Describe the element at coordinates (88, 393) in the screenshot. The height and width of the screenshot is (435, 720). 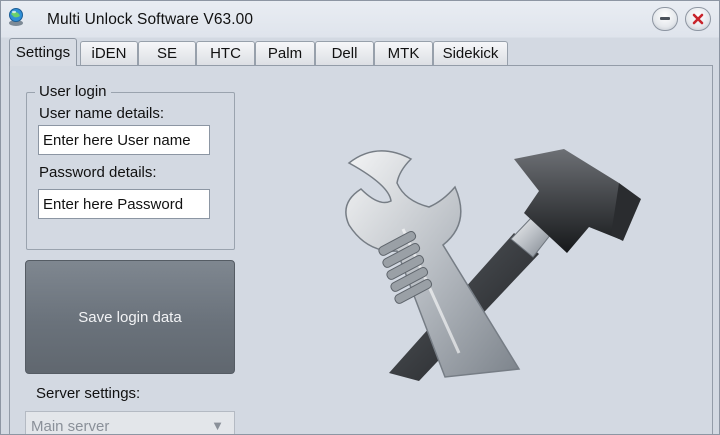
I see `server-settings-label: Server settings:` at that location.